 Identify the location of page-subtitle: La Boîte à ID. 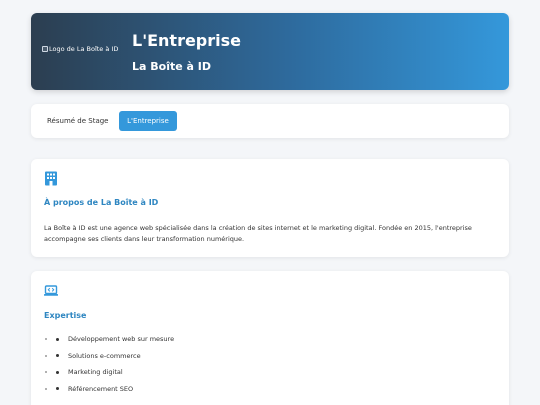
(171, 66).